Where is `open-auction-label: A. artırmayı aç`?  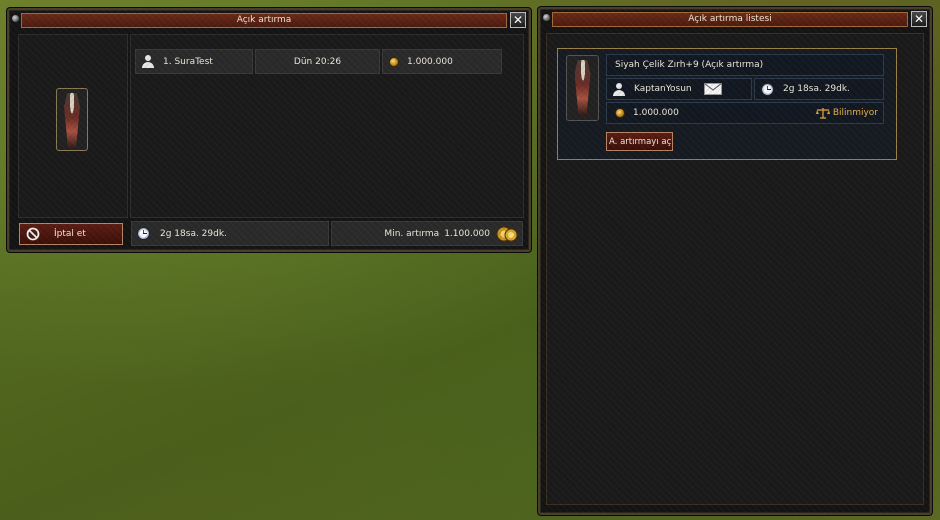 open-auction-label: A. artırmayı aç is located at coordinates (640, 141).